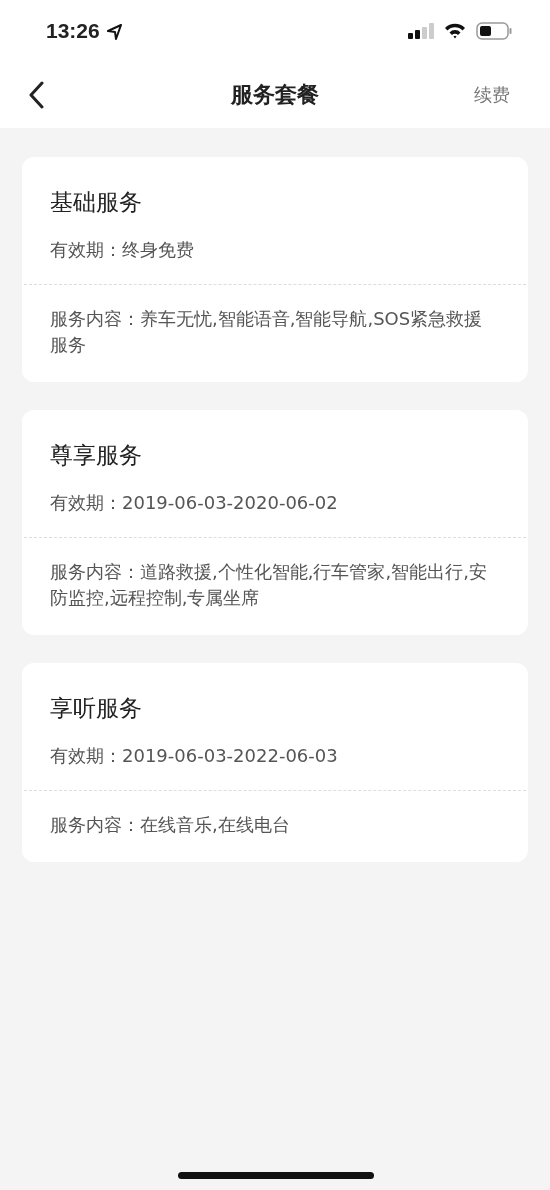 The width and height of the screenshot is (550, 1190). I want to click on status-time: 13:26, so click(73, 31).